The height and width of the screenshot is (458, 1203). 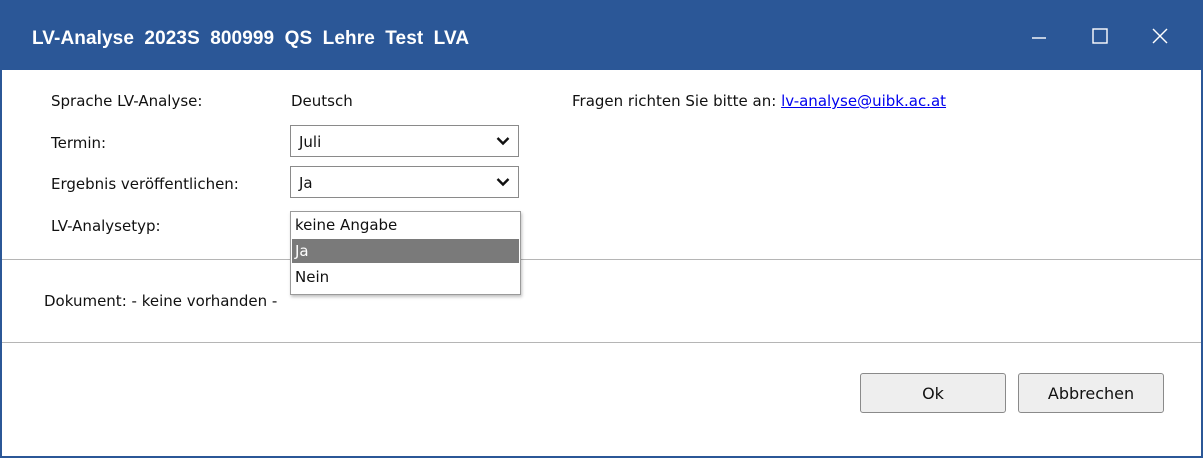 What do you see at coordinates (674, 101) in the screenshot?
I see `contact-label: Fragen richten Sie bitte an:` at bounding box center [674, 101].